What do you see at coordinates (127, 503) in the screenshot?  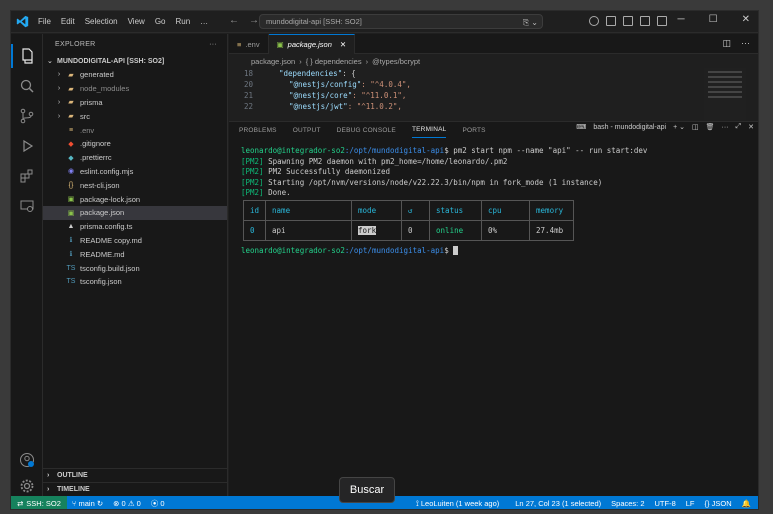 I see `problems-indicator: ⊗ 0 ⚠ 0` at bounding box center [127, 503].